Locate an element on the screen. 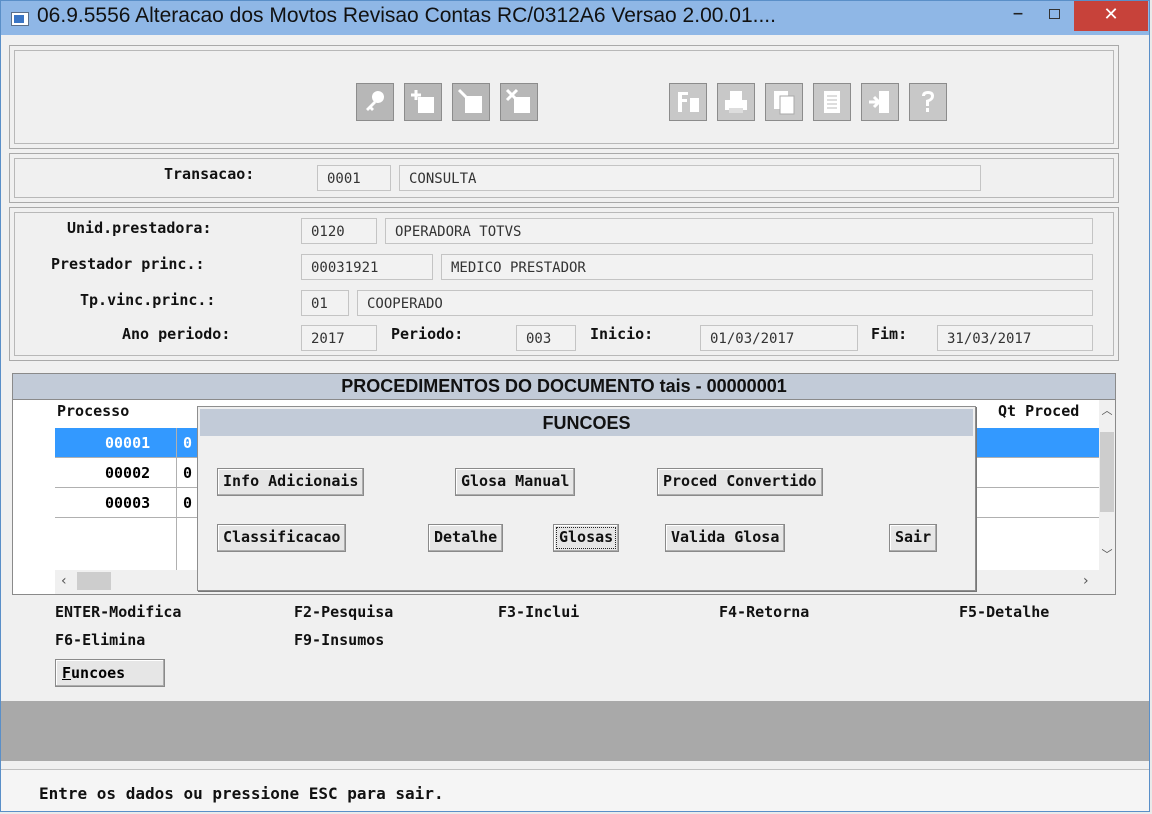 This screenshot has height=814, width=1152. processo-cell: 00002 is located at coordinates (128, 473).